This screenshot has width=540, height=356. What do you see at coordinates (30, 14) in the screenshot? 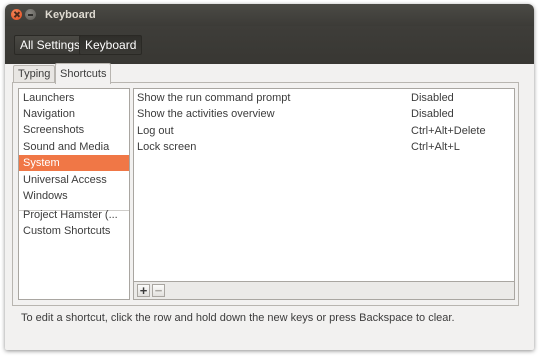
I see `minimize-icon` at bounding box center [30, 14].